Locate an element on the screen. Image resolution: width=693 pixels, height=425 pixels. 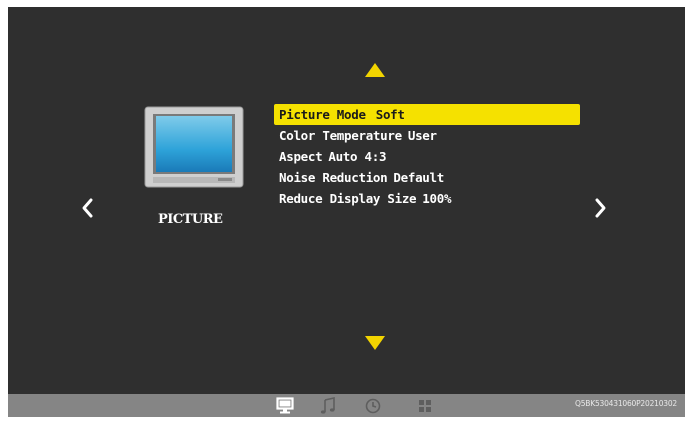
menu-item-label: Picture Mode is located at coordinates (322, 114).